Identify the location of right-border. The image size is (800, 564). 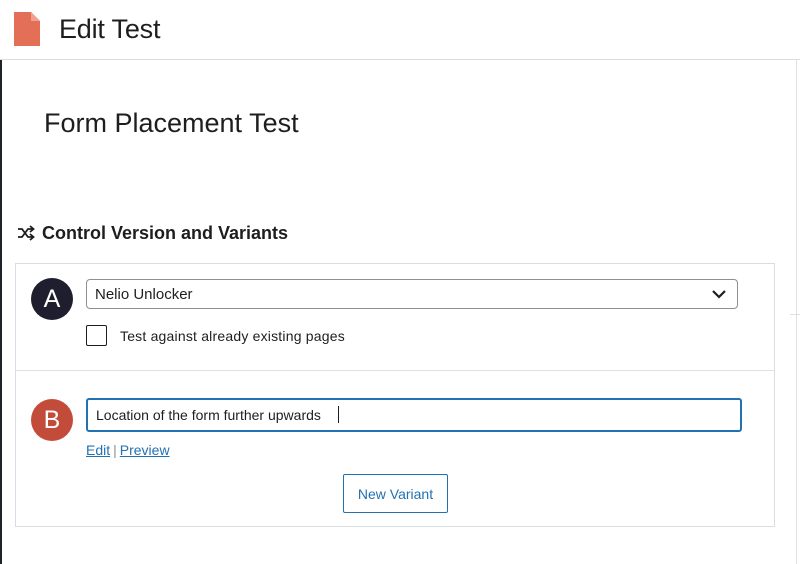
(796, 312).